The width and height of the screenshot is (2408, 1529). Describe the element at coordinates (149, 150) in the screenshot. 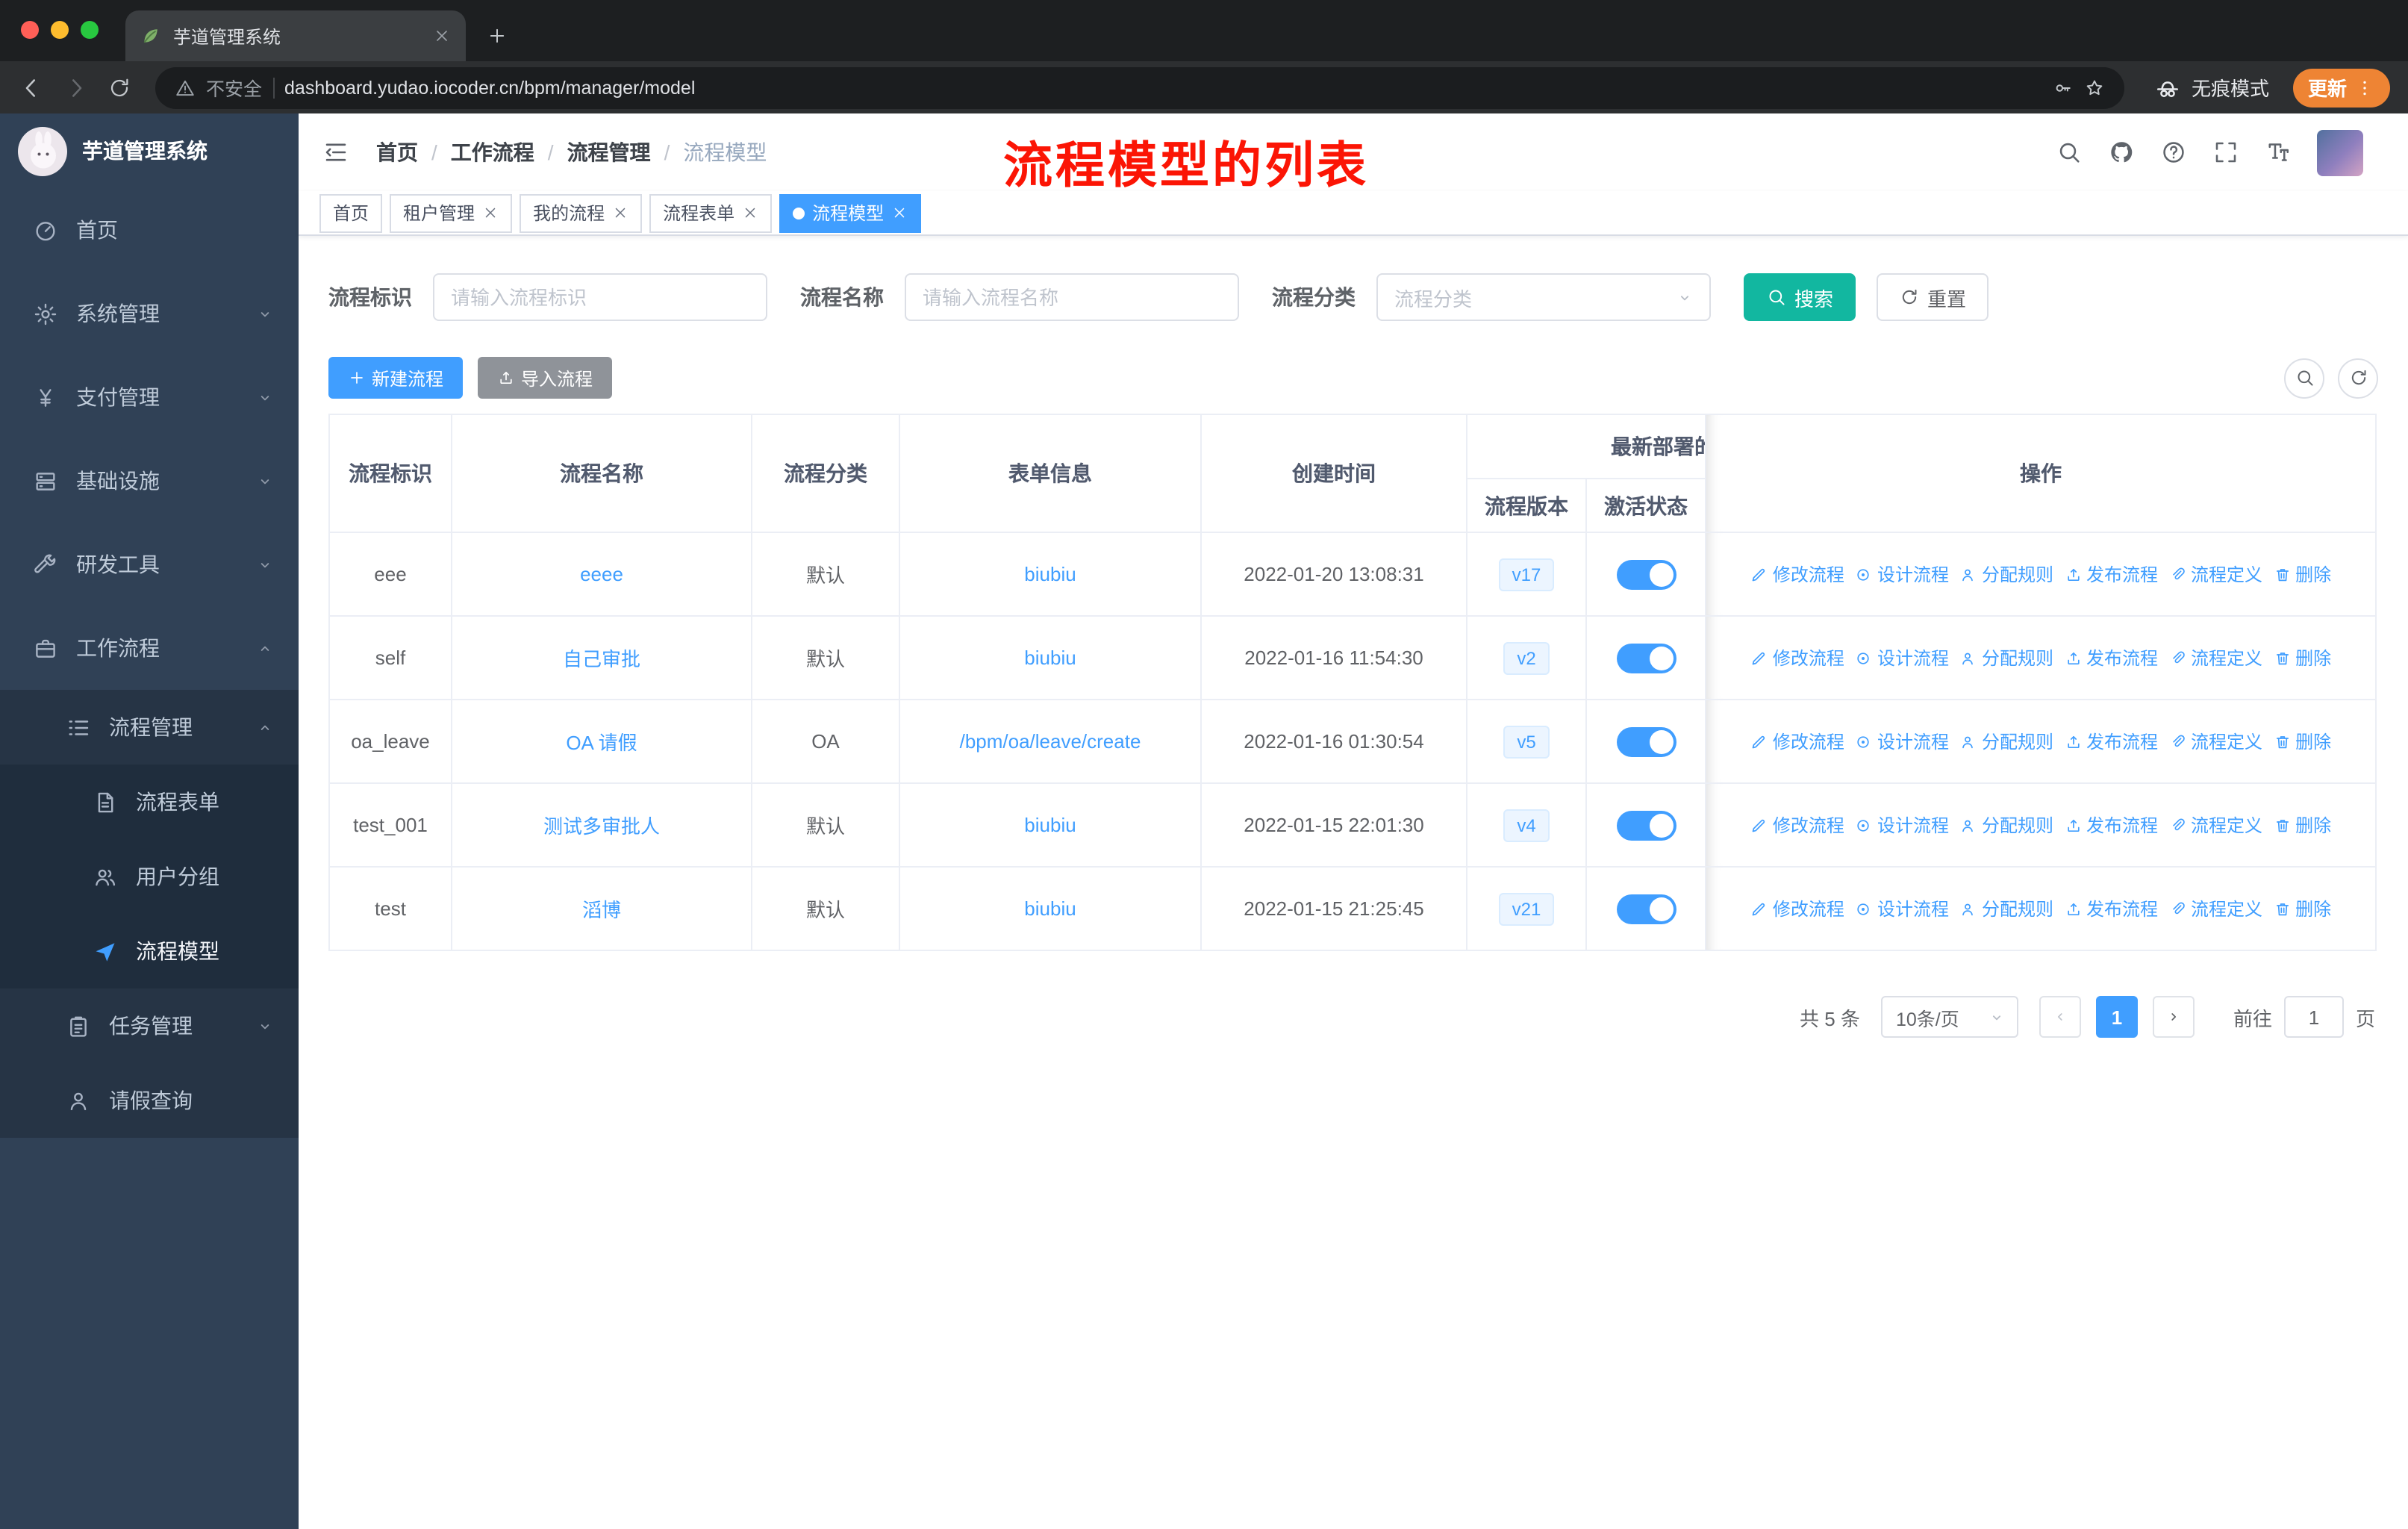

I see `app-logo: 芋道管理系统` at that location.